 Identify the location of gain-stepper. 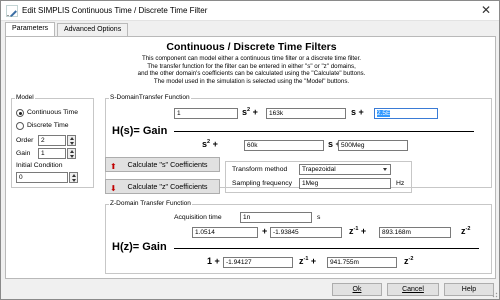
(71, 153).